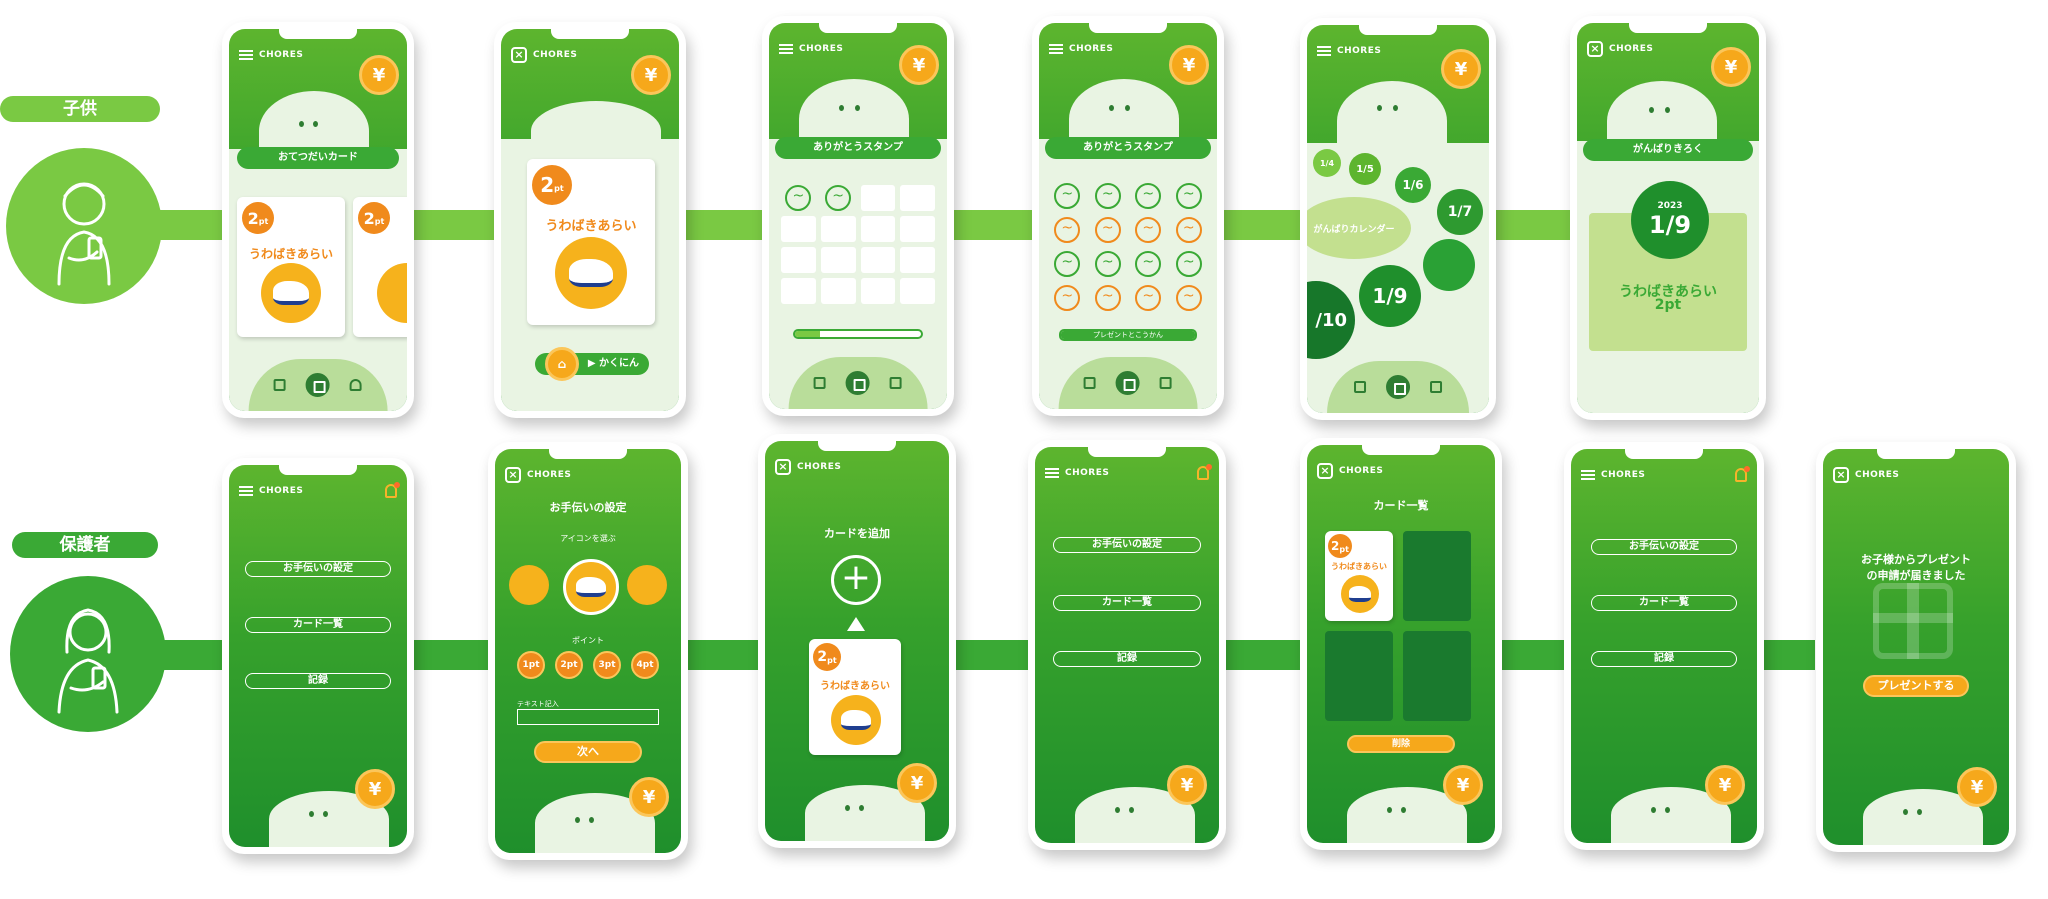  Describe the element at coordinates (1359, 576) in the screenshot. I see `chore-card-thumb: 2 pt うわばきあらい` at that location.